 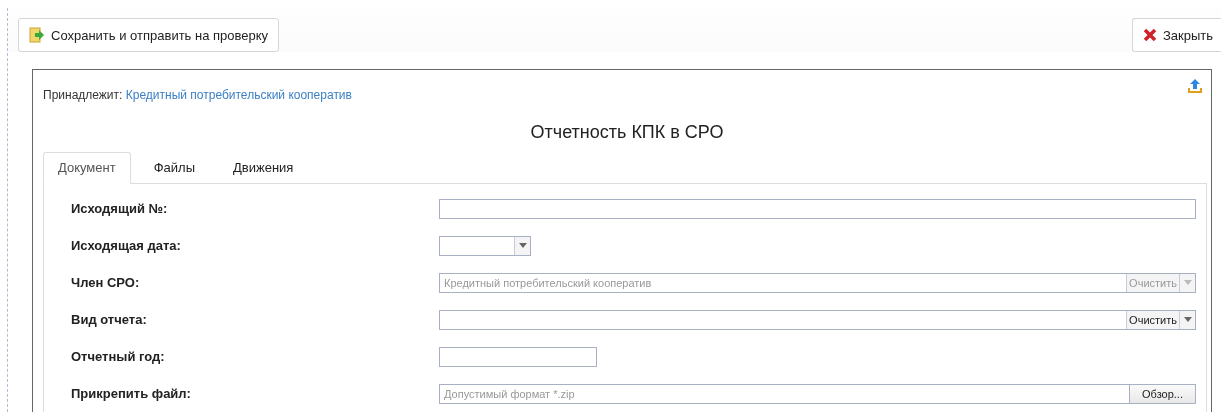 I want to click on clear-button: Очистить, so click(x=1152, y=319).